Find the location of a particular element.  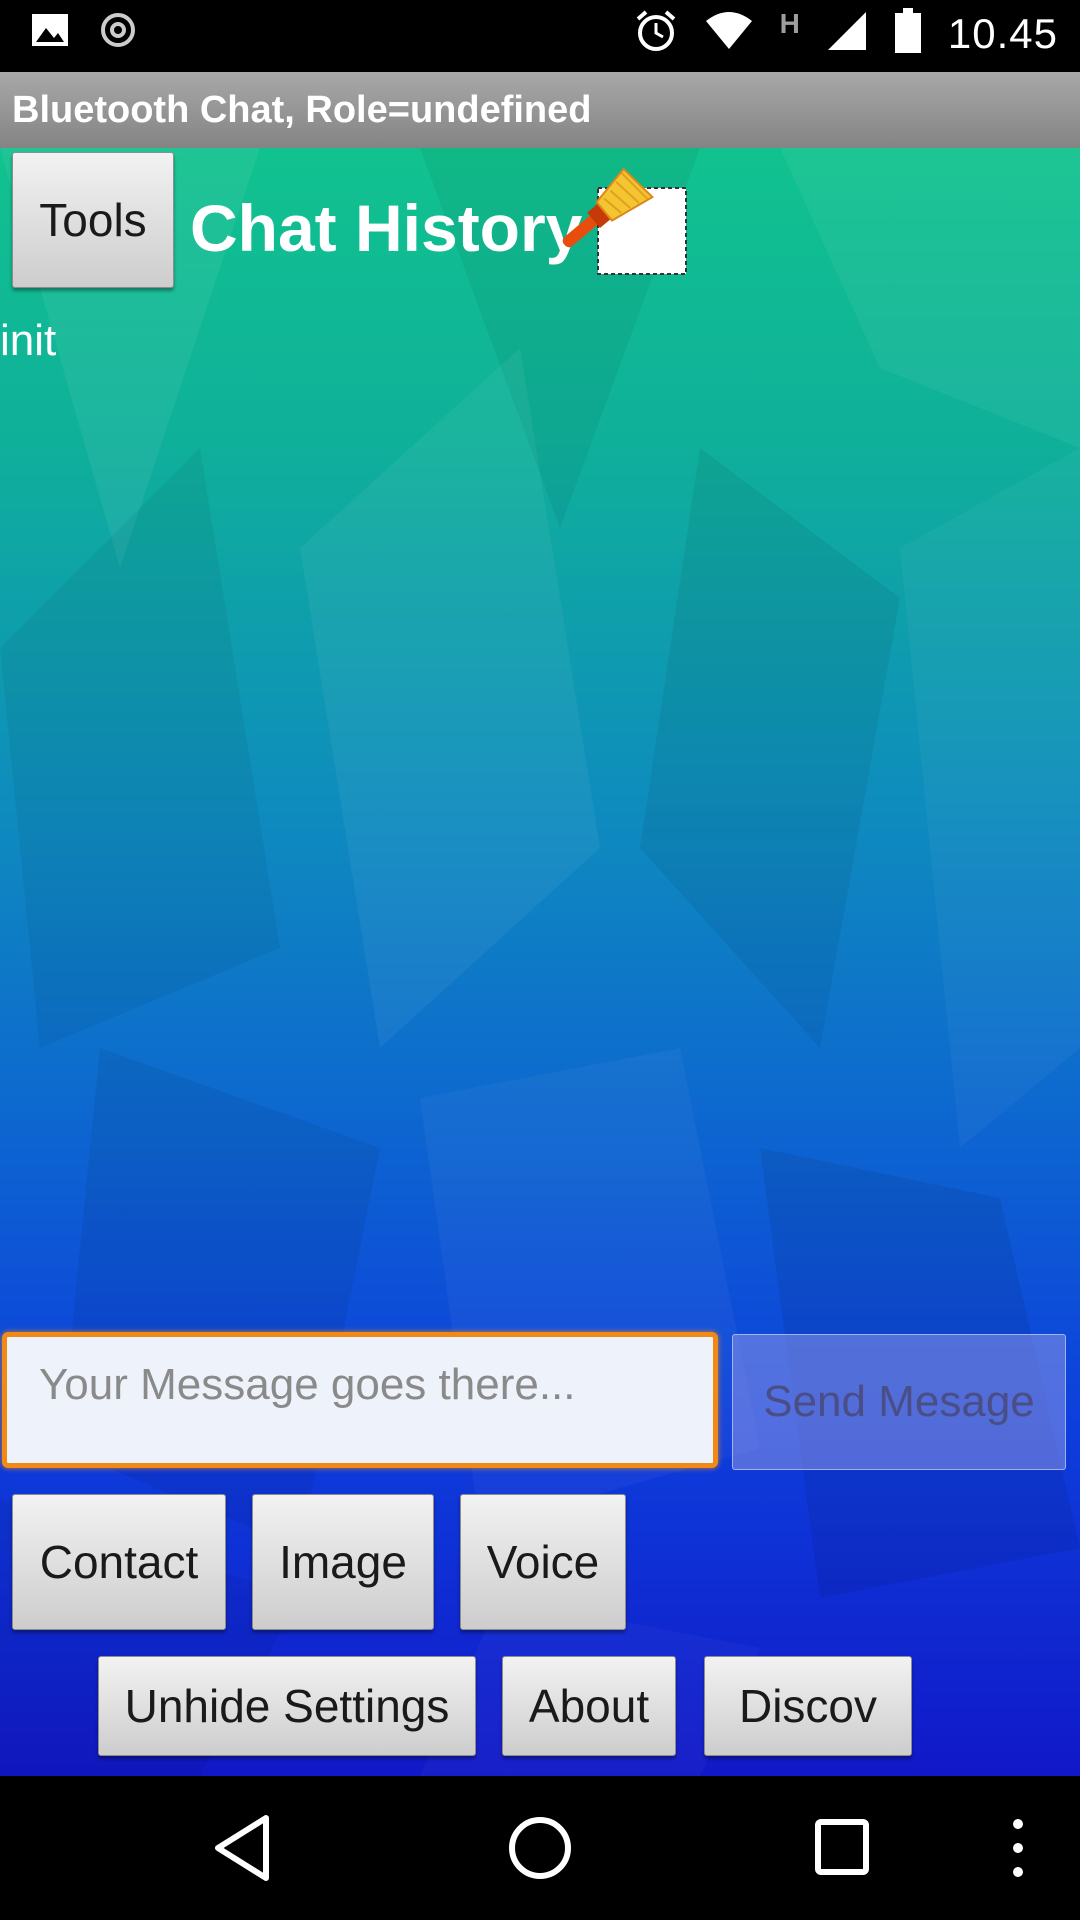

status-bar: H 10.45 is located at coordinates (540, 36).